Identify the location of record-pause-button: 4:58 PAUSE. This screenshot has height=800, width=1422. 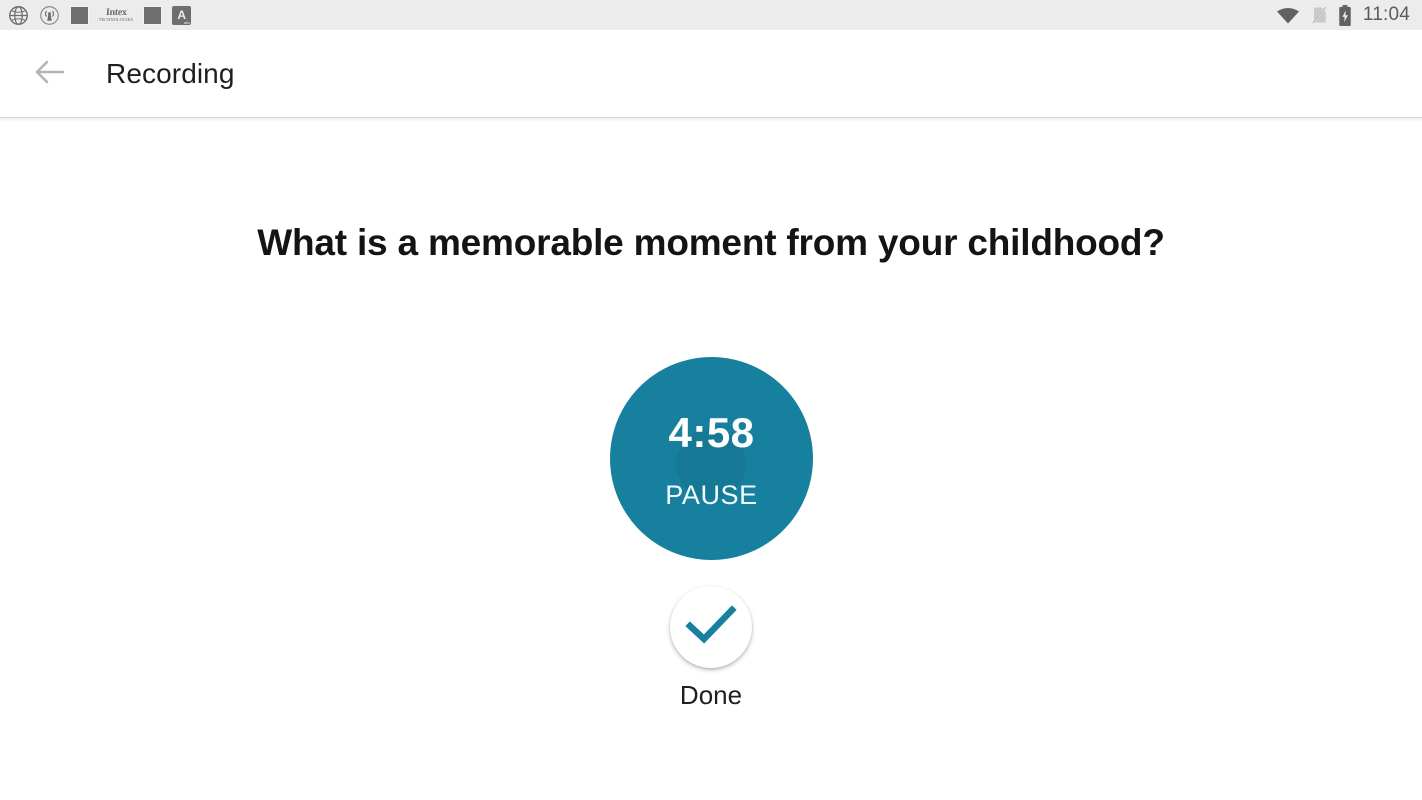
(711, 458).